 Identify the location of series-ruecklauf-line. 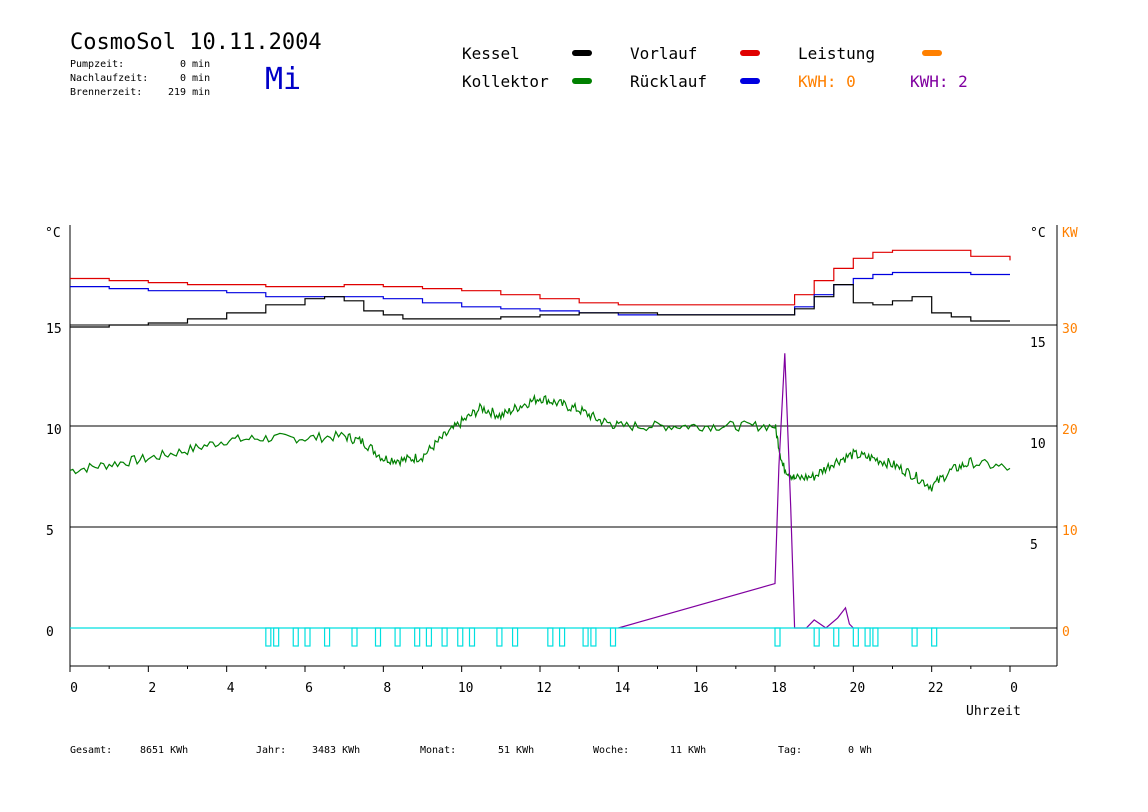
(540, 293).